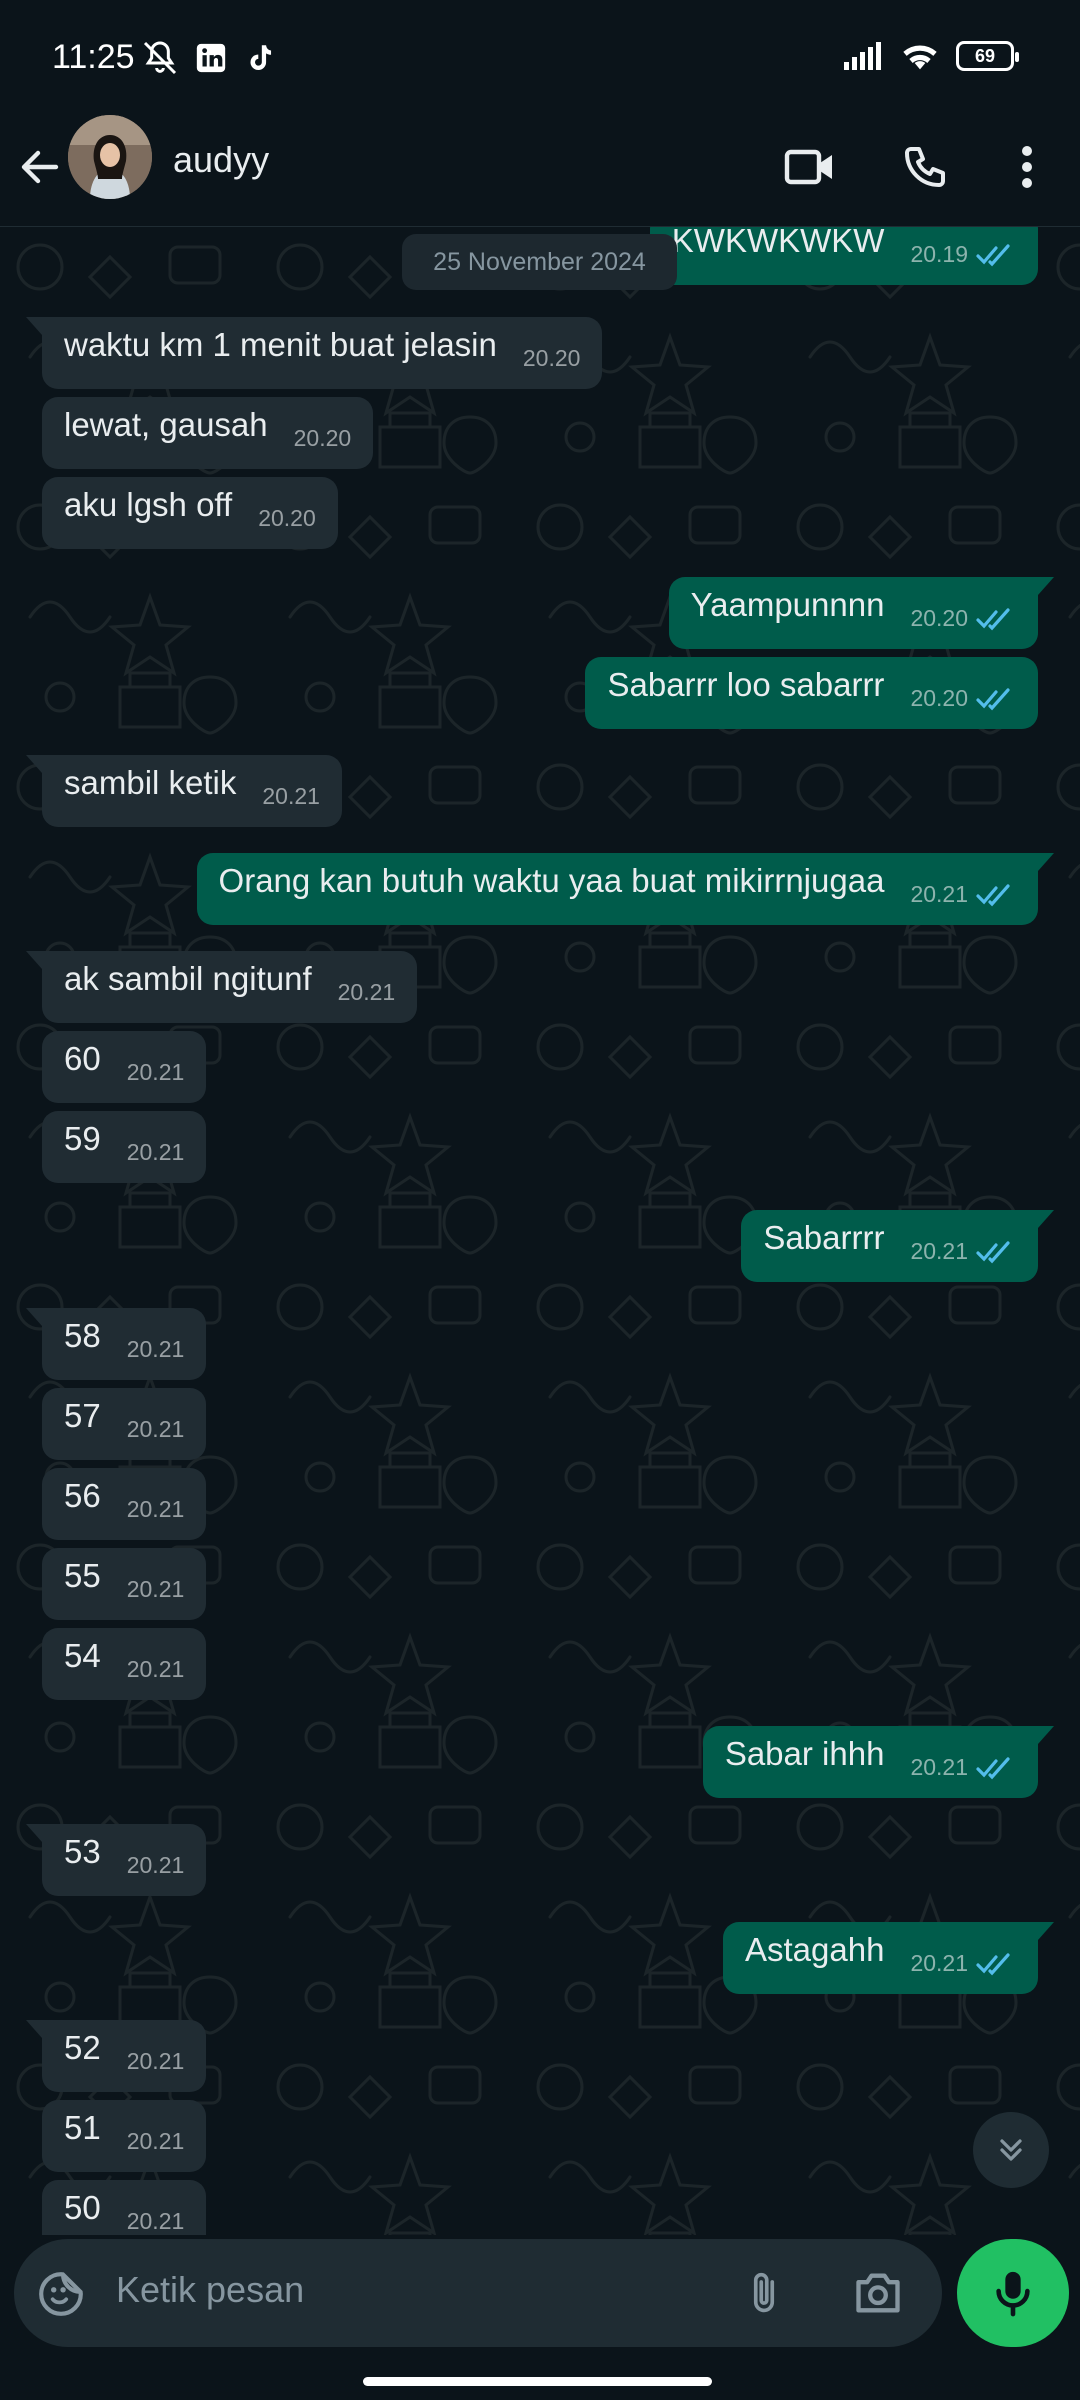 Image resolution: width=1080 pixels, height=2400 pixels. Describe the element at coordinates (537, 2381) in the screenshot. I see `home-indicator` at that location.